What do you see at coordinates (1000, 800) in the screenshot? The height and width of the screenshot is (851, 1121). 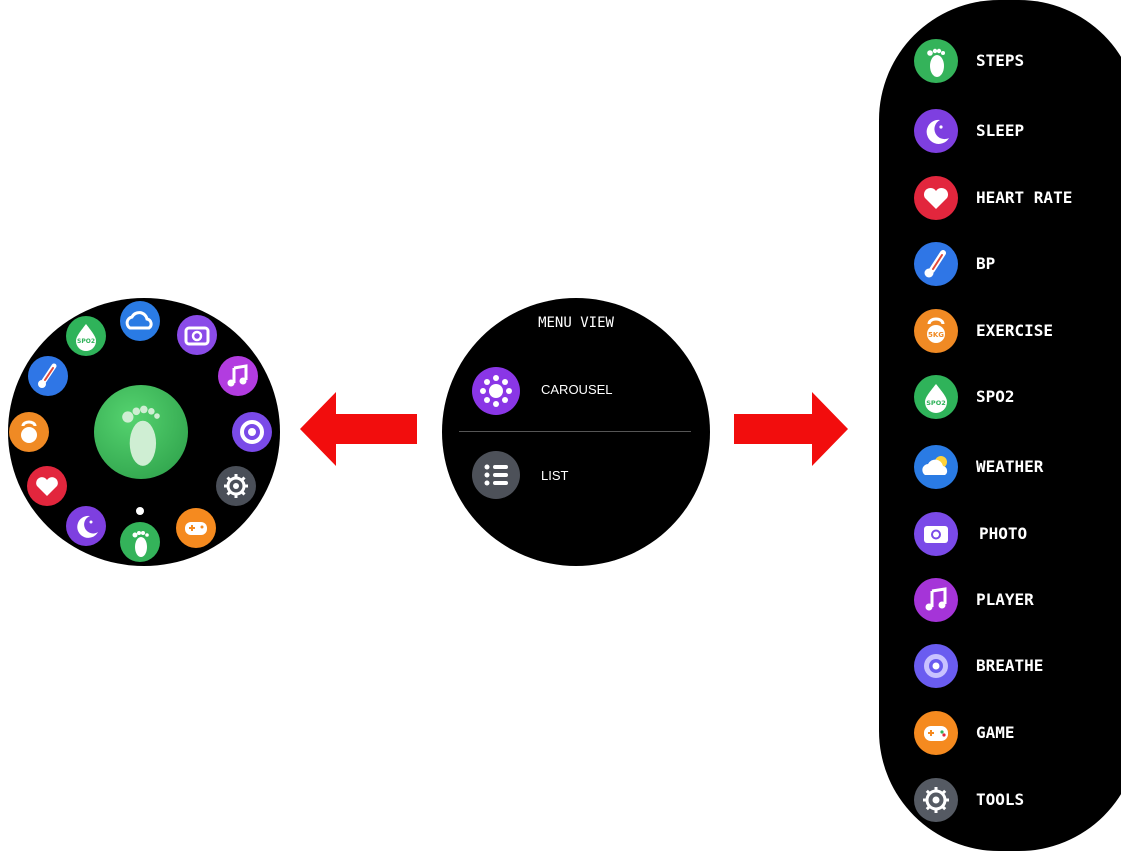 I see `list-item-tools: TOOLS` at bounding box center [1000, 800].